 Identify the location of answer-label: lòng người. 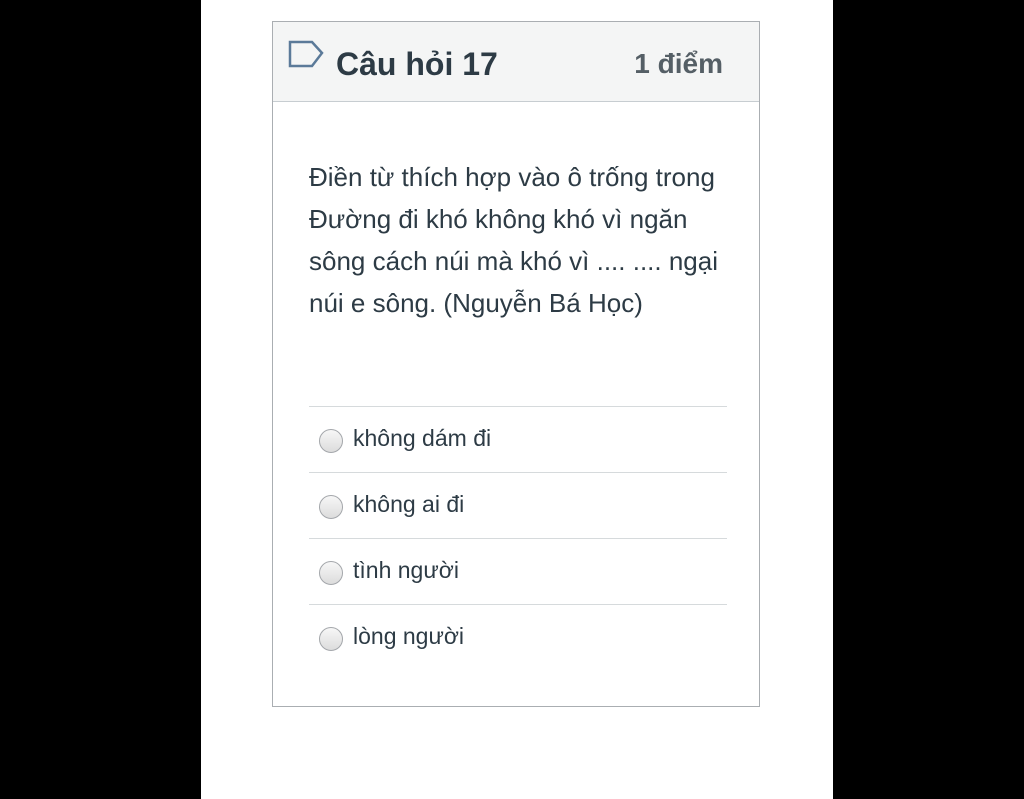
(408, 636).